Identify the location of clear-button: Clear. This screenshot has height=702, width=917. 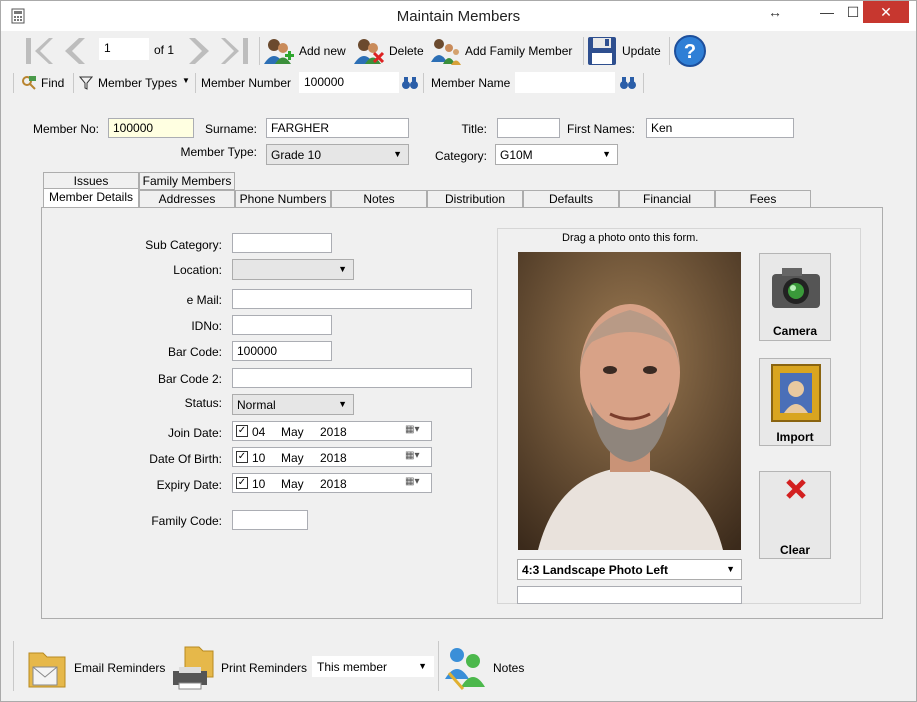
(795, 515).